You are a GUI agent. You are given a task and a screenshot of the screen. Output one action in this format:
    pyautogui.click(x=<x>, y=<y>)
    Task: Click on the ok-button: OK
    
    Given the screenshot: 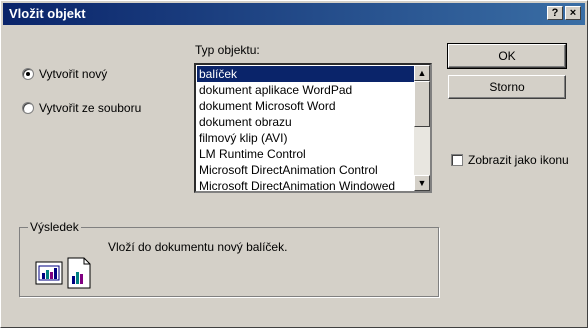 What is the action you would take?
    pyautogui.click(x=507, y=56)
    